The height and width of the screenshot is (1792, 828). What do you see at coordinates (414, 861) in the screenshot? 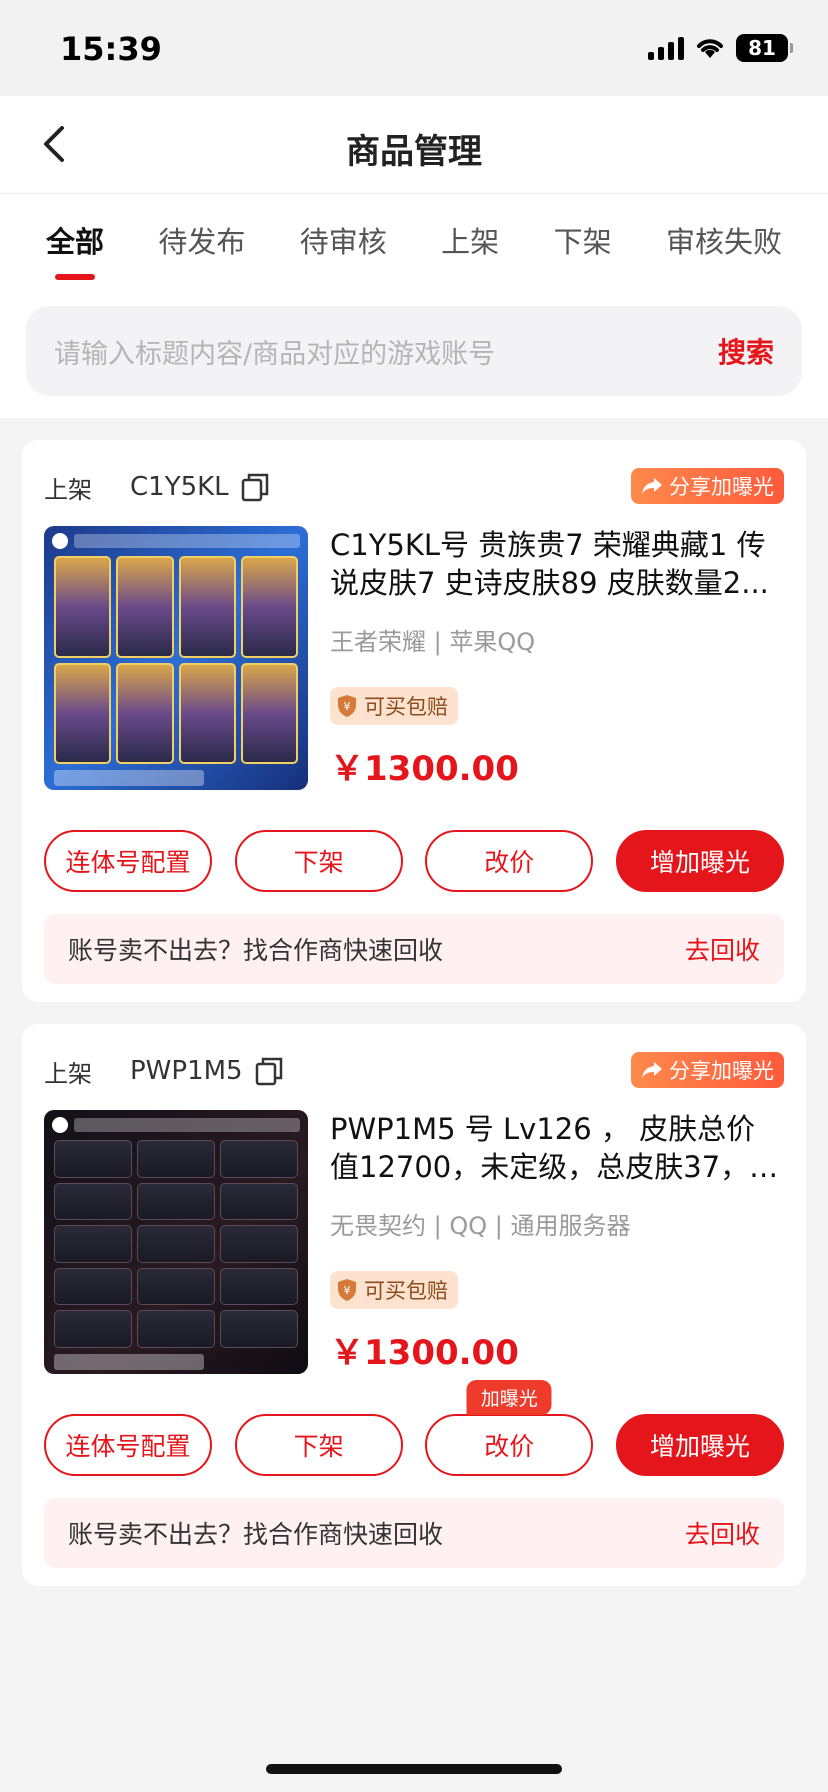
I see `action-row: 连体号配置 下架 改价 增加曝光` at bounding box center [414, 861].